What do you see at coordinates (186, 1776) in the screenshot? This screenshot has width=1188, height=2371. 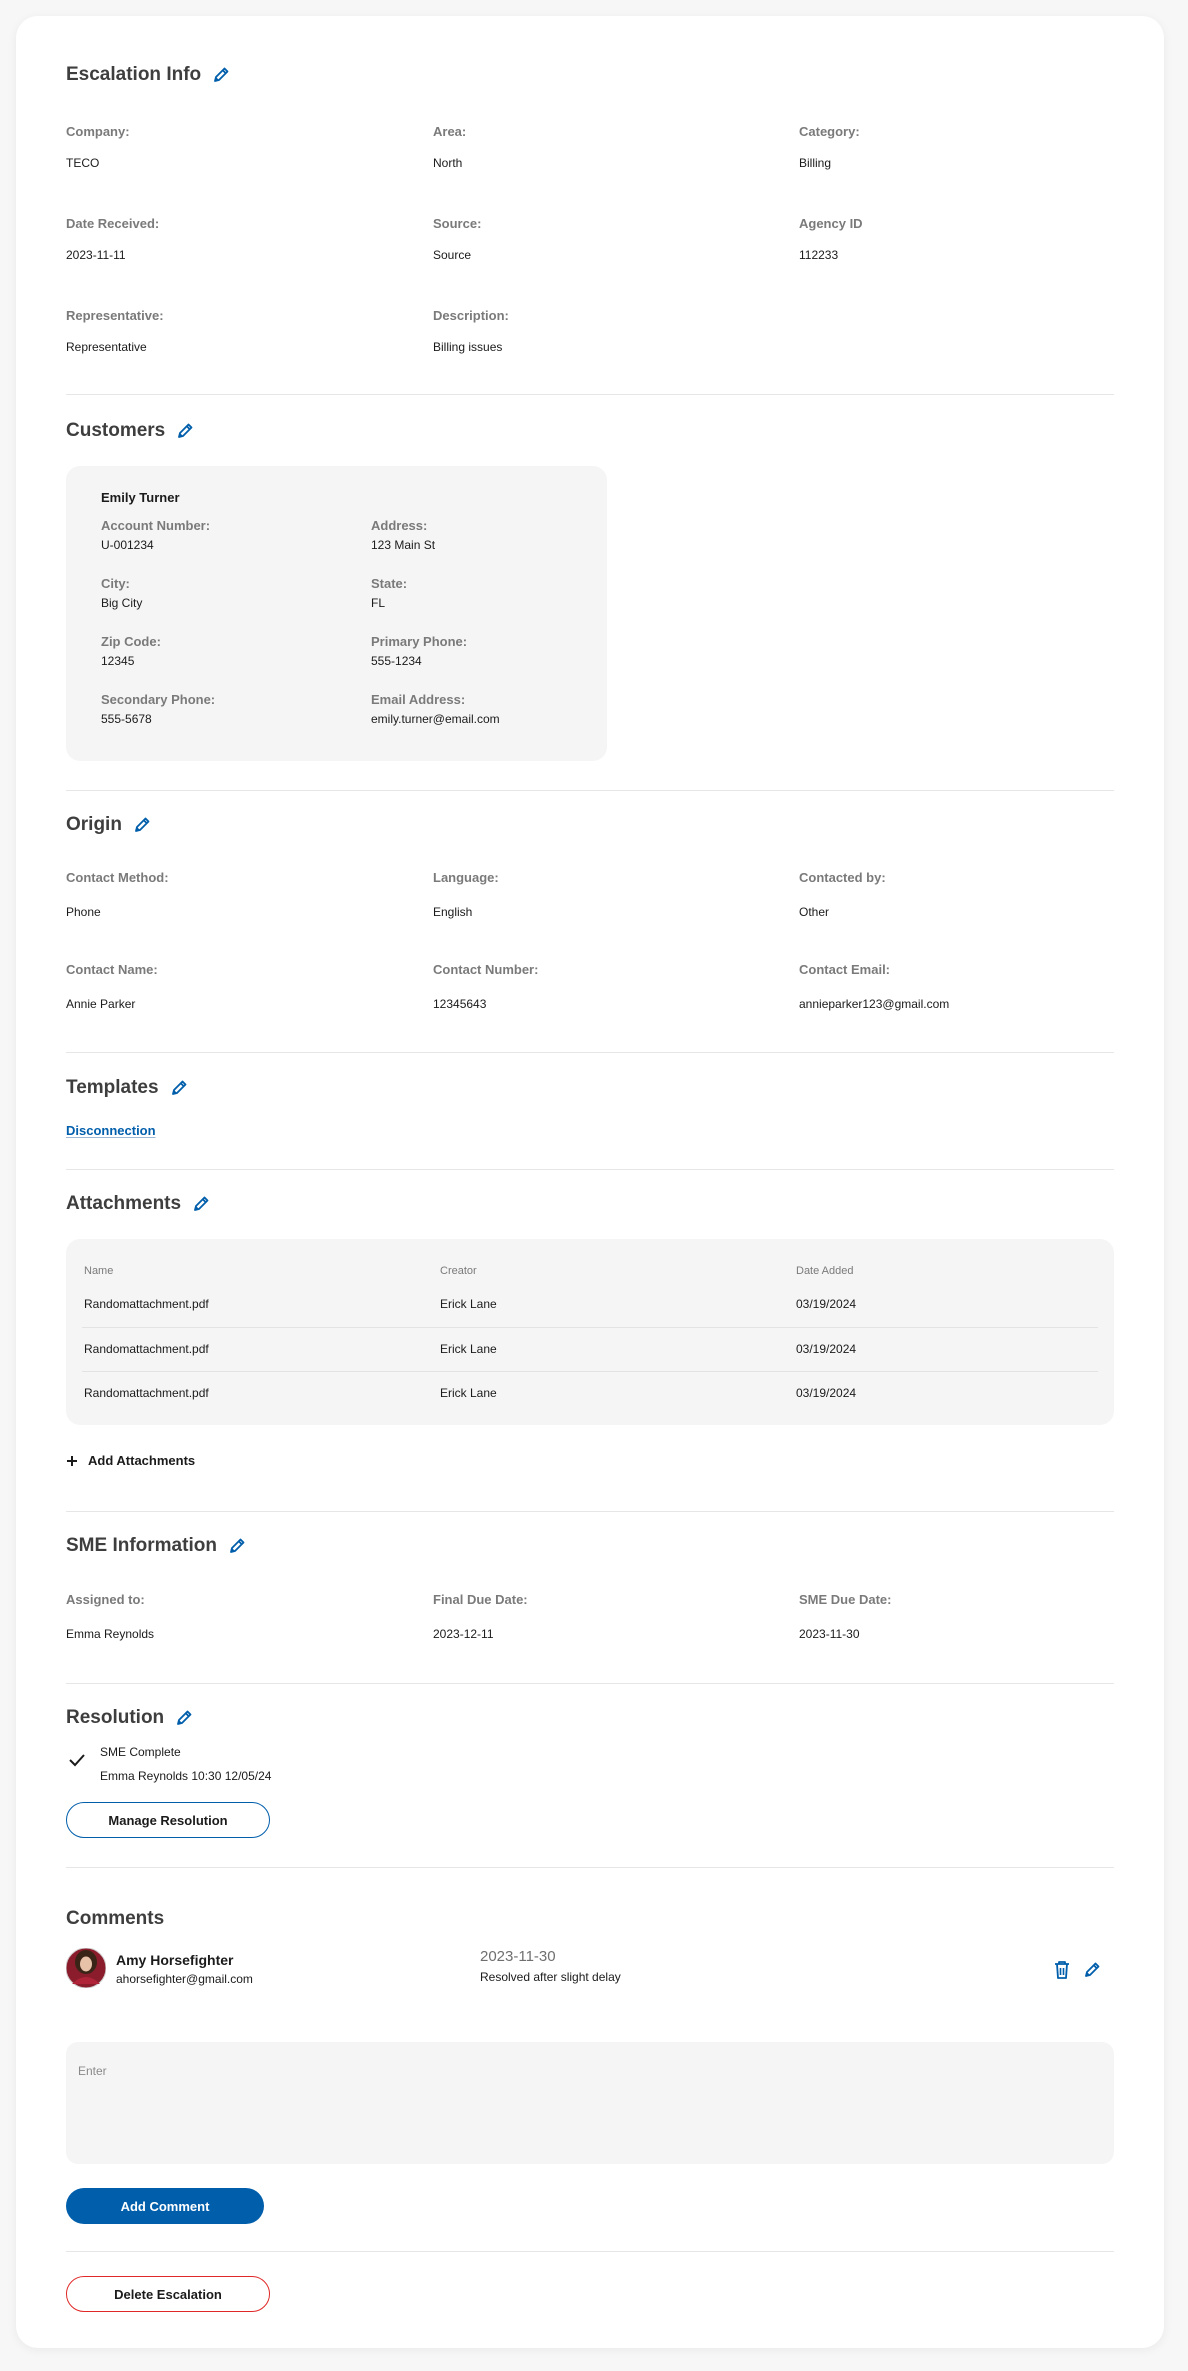 I see `resolution-detail: Emma Reynolds 10:30 12/05/24` at bounding box center [186, 1776].